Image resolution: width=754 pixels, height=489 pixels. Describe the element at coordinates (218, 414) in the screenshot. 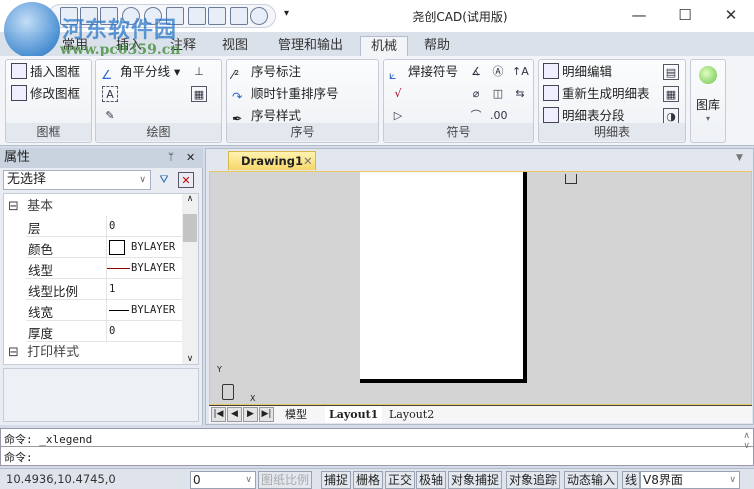

I see `first-layout-button: |◀` at that location.